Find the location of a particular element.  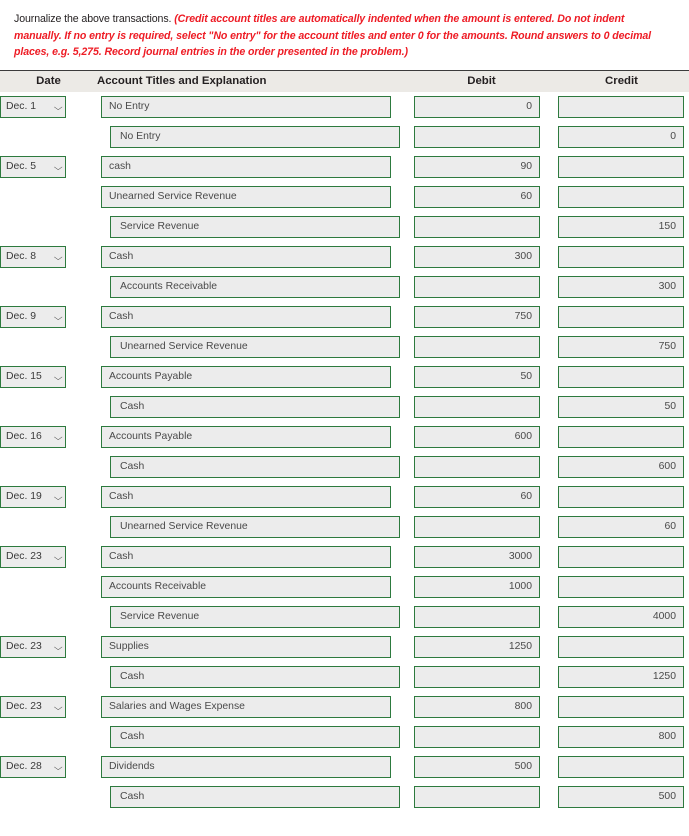

debit-cell: 800 is located at coordinates (481, 707).